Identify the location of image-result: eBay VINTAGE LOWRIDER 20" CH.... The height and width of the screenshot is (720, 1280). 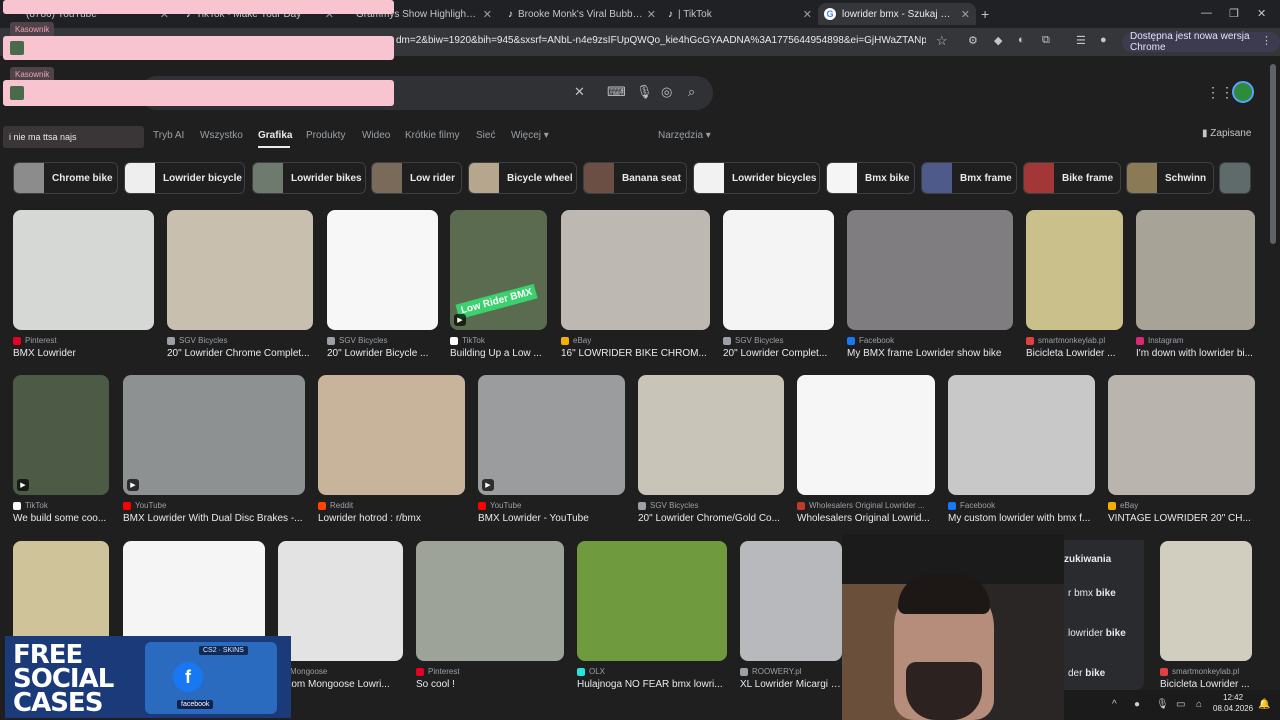
(1181, 450).